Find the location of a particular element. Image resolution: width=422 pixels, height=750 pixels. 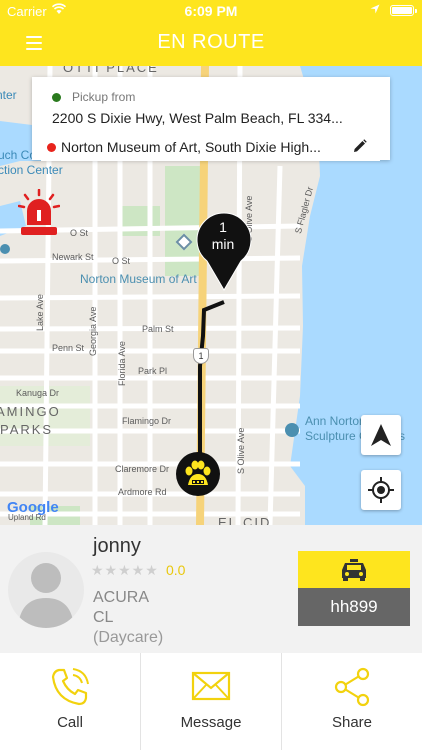

map-label: S Olive Ave is located at coordinates (241, 450).